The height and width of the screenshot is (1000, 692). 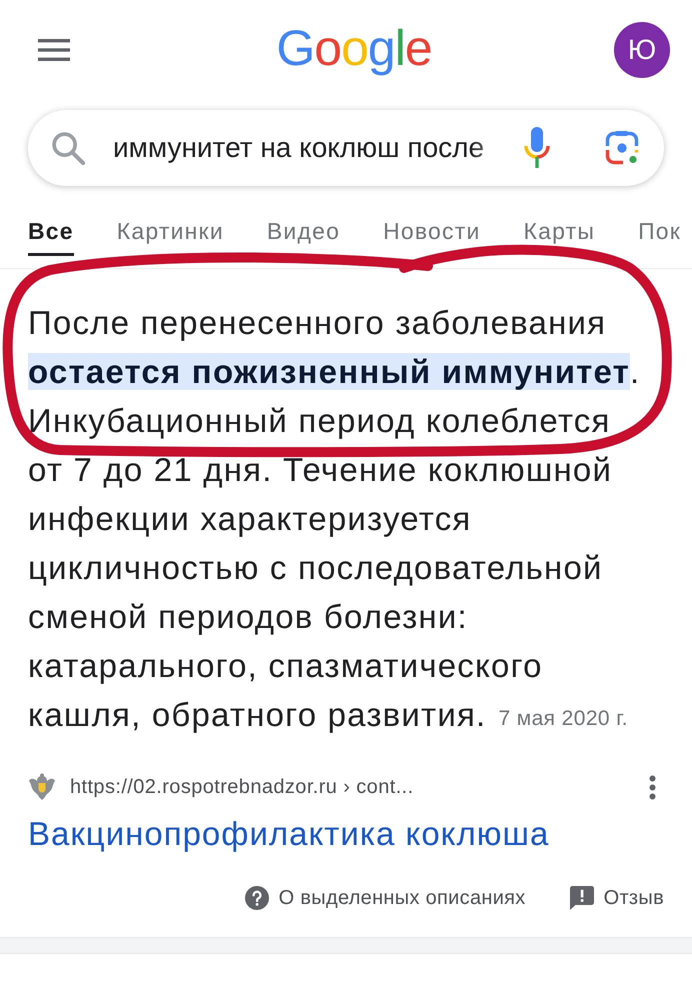 What do you see at coordinates (652, 787) in the screenshot?
I see `more-options-icon` at bounding box center [652, 787].